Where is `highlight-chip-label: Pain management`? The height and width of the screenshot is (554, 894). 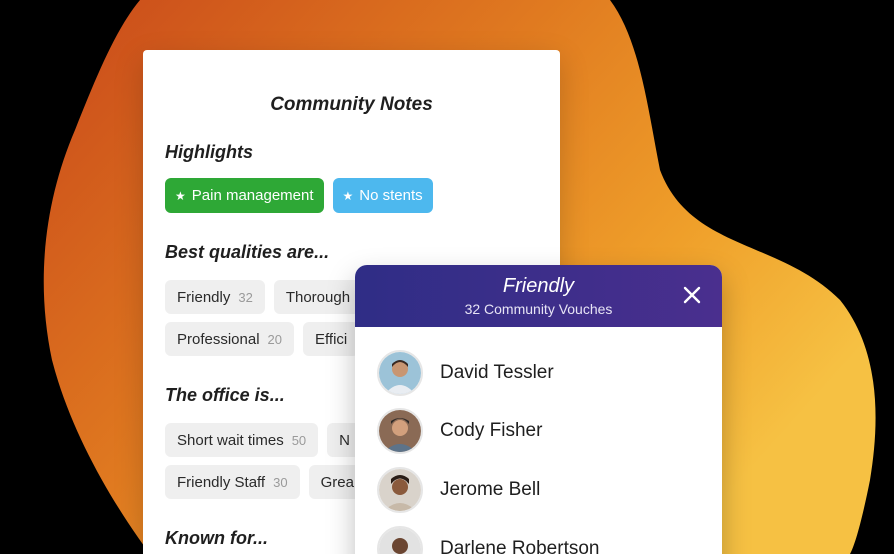 highlight-chip-label: Pain management is located at coordinates (252, 195).